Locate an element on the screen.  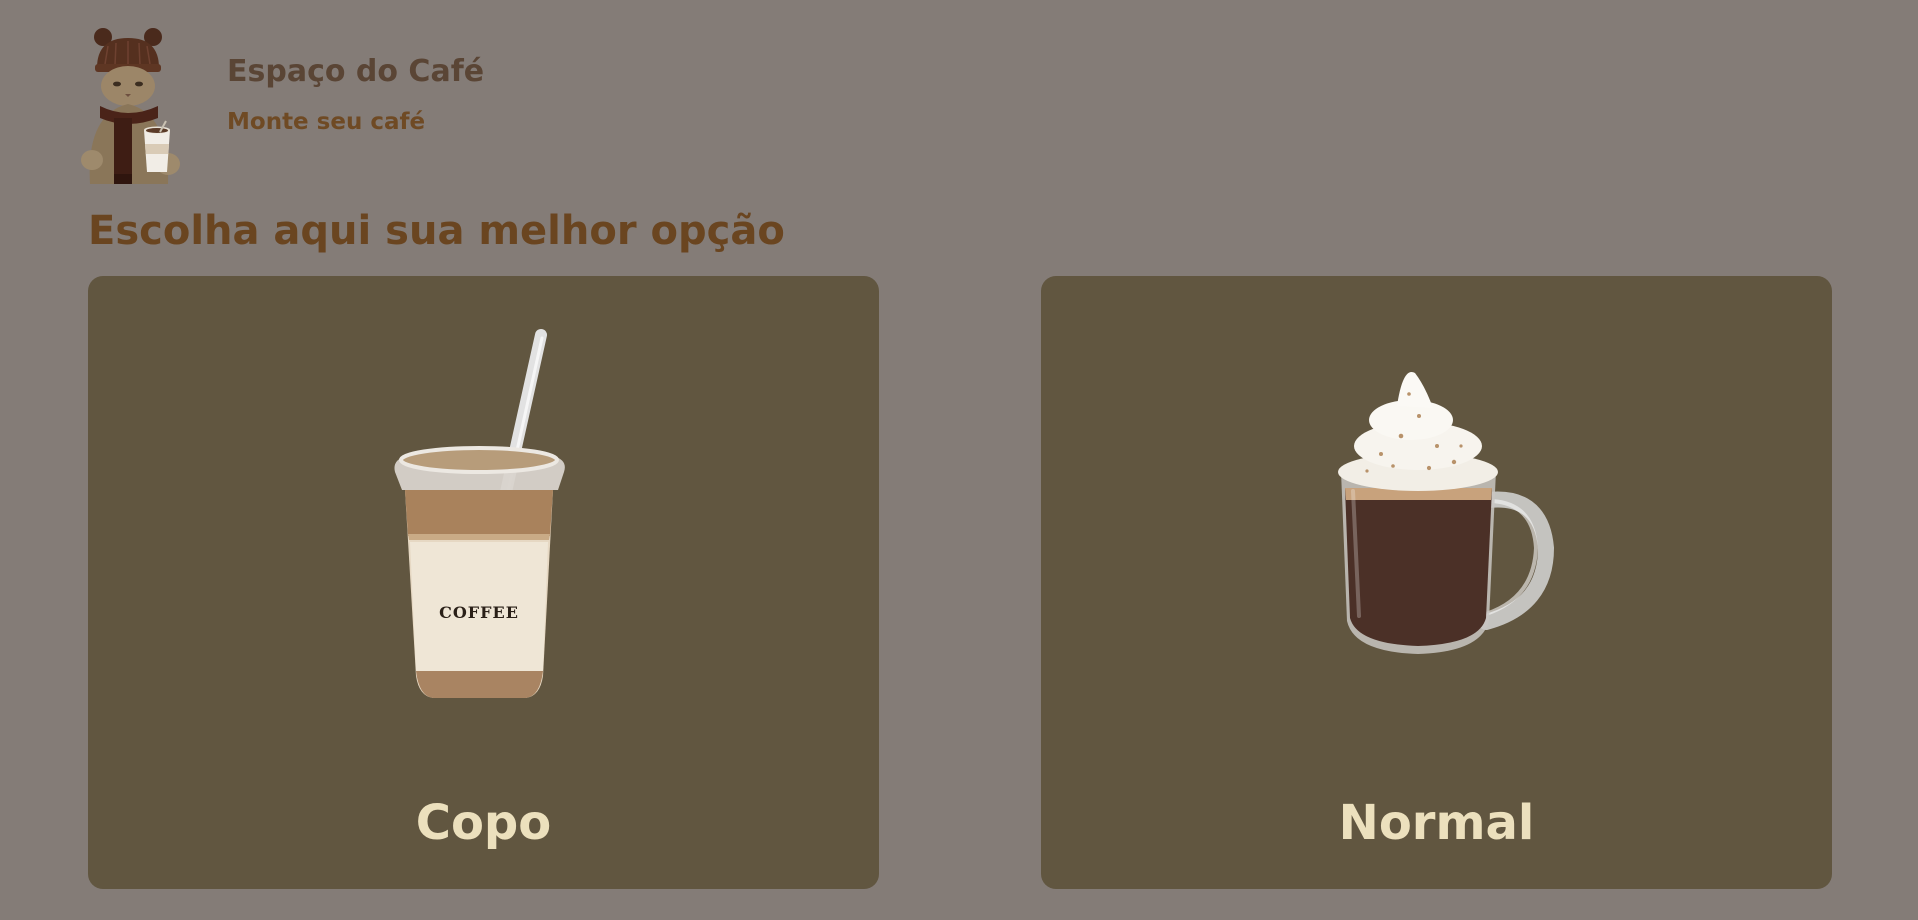
cat-logo-icon is located at coordinates (130, 106).